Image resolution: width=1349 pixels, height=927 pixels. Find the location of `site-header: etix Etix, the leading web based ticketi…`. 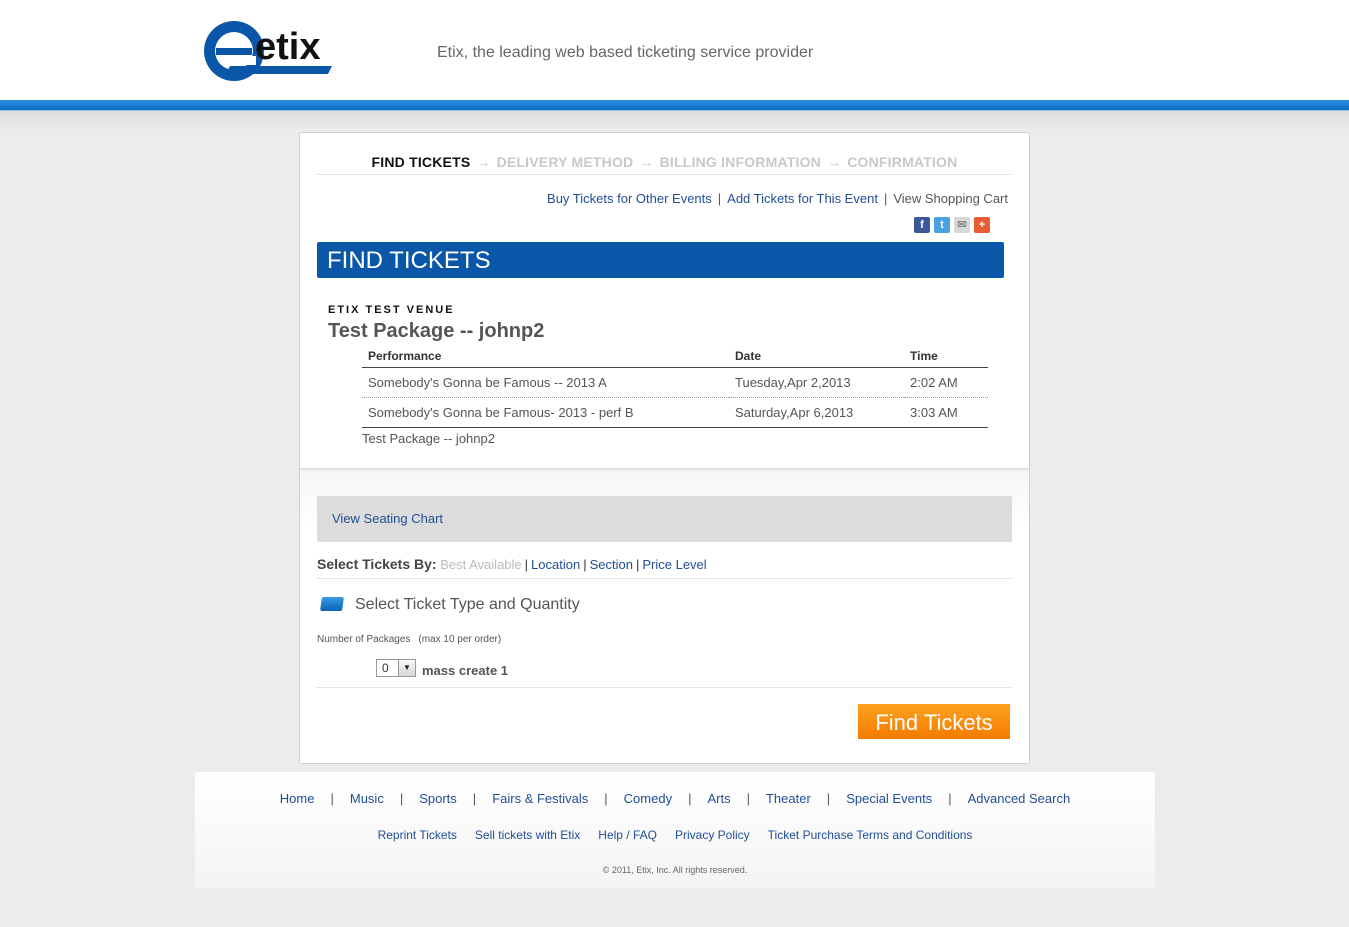

site-header: etix Etix, the leading web based ticketi… is located at coordinates (674, 50).